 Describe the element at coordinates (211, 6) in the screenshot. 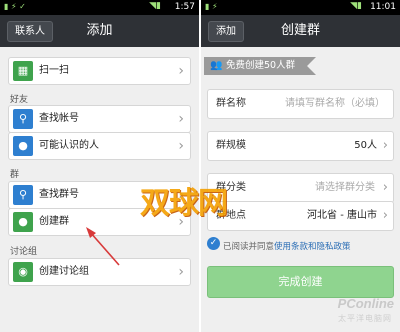

I see `notification-icons: ▮ ⚡` at that location.